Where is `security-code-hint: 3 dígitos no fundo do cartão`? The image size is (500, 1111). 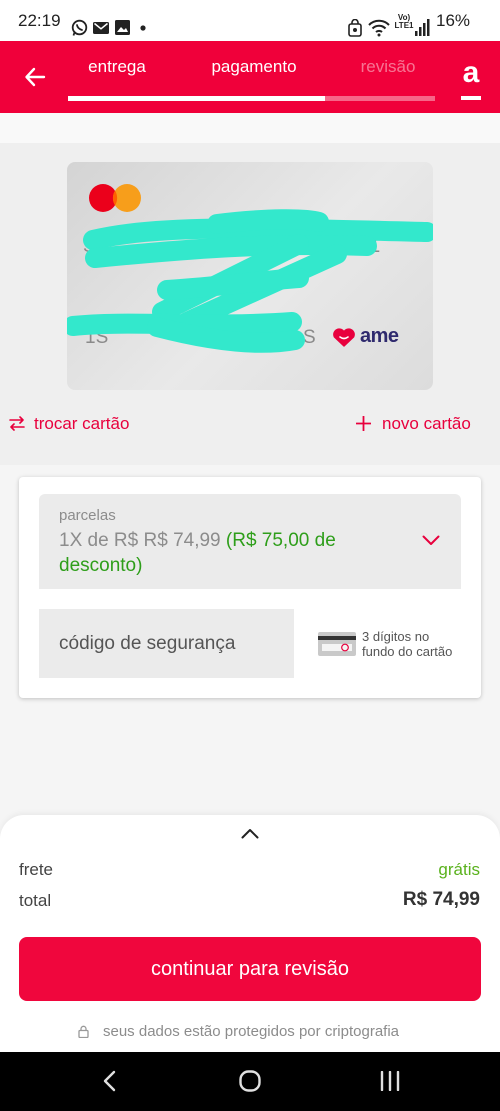 security-code-hint: 3 dígitos no fundo do cartão is located at coordinates (407, 644).